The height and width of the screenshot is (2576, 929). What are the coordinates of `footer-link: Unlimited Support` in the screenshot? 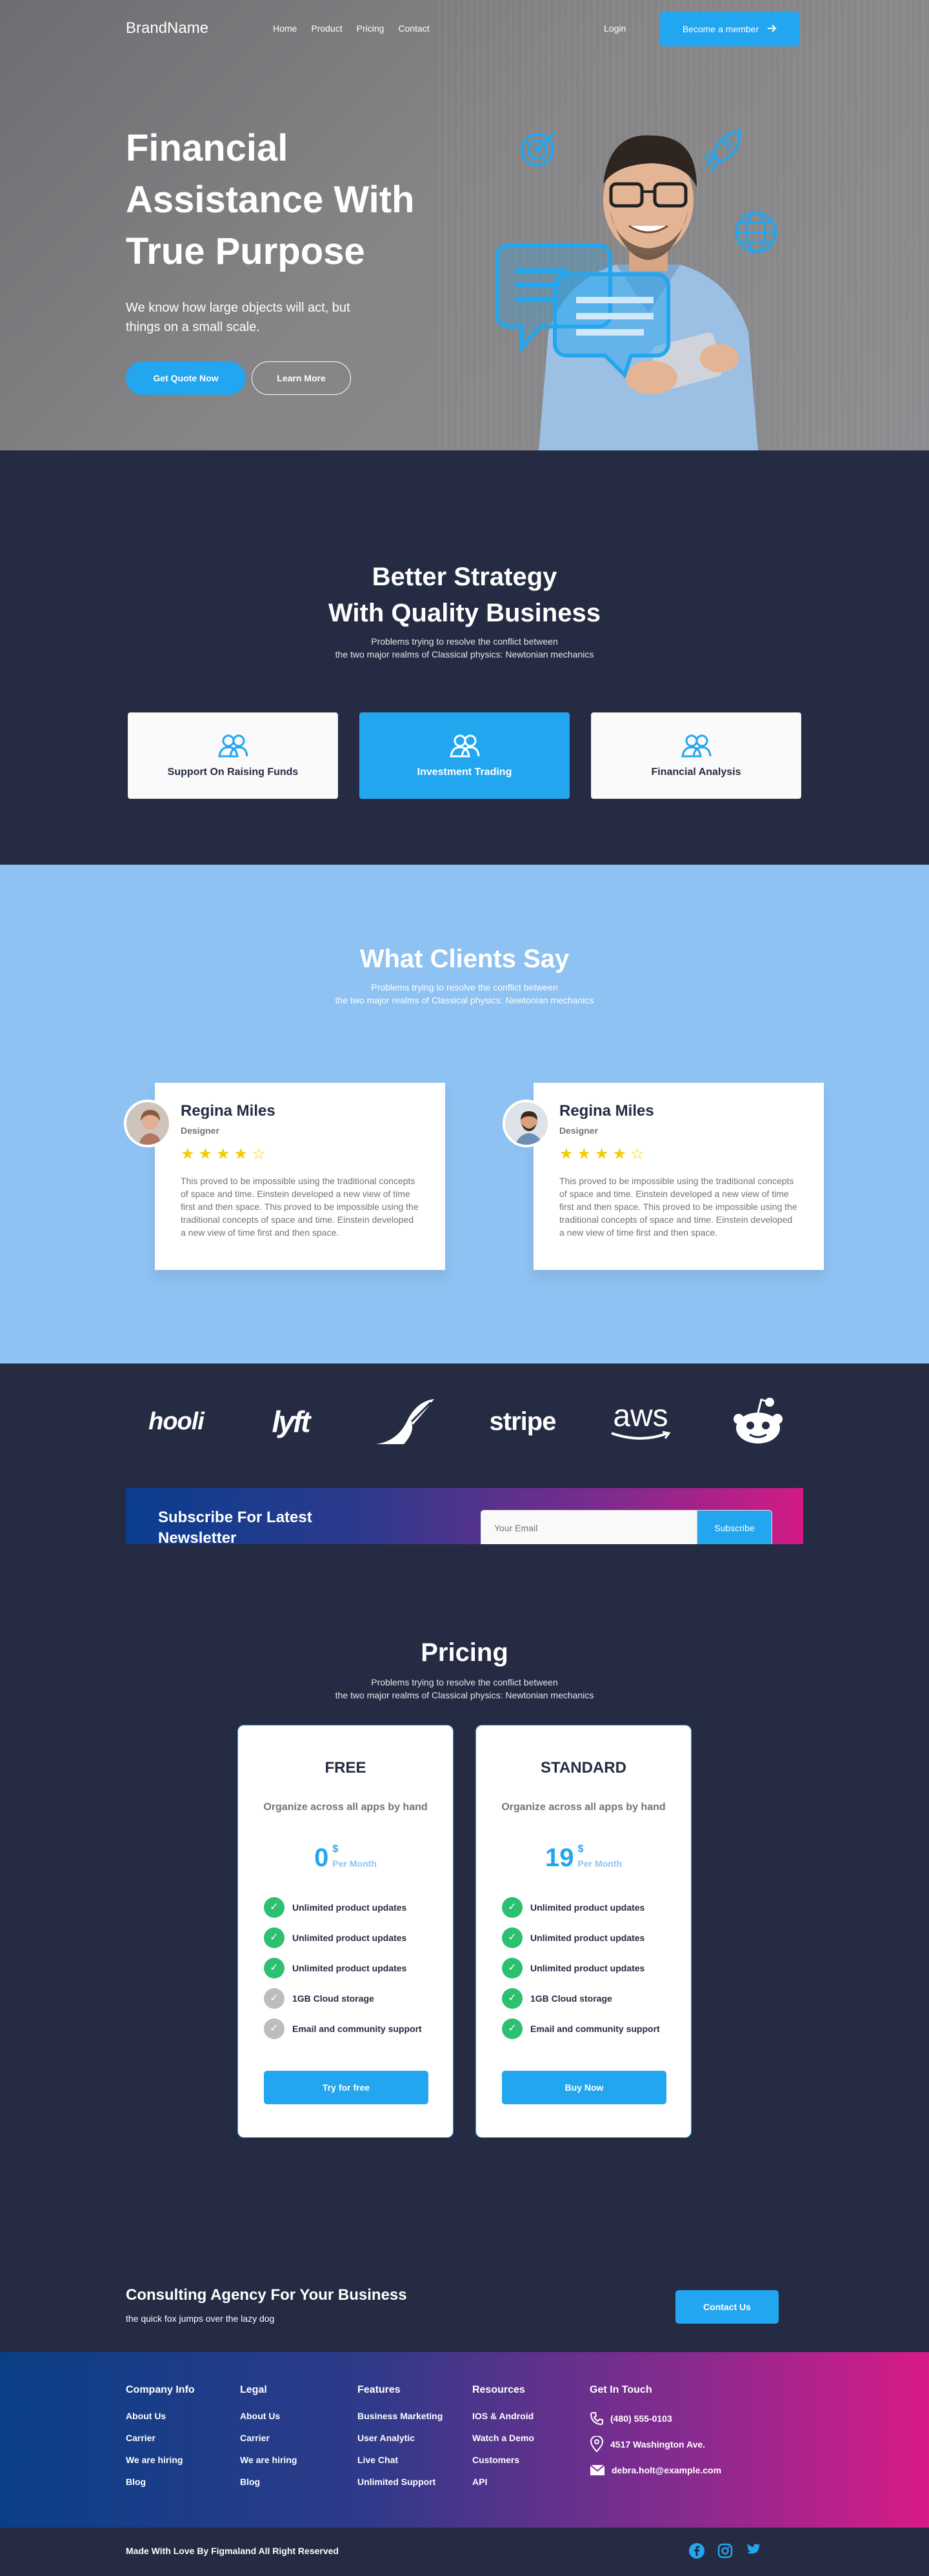 It's located at (400, 2482).